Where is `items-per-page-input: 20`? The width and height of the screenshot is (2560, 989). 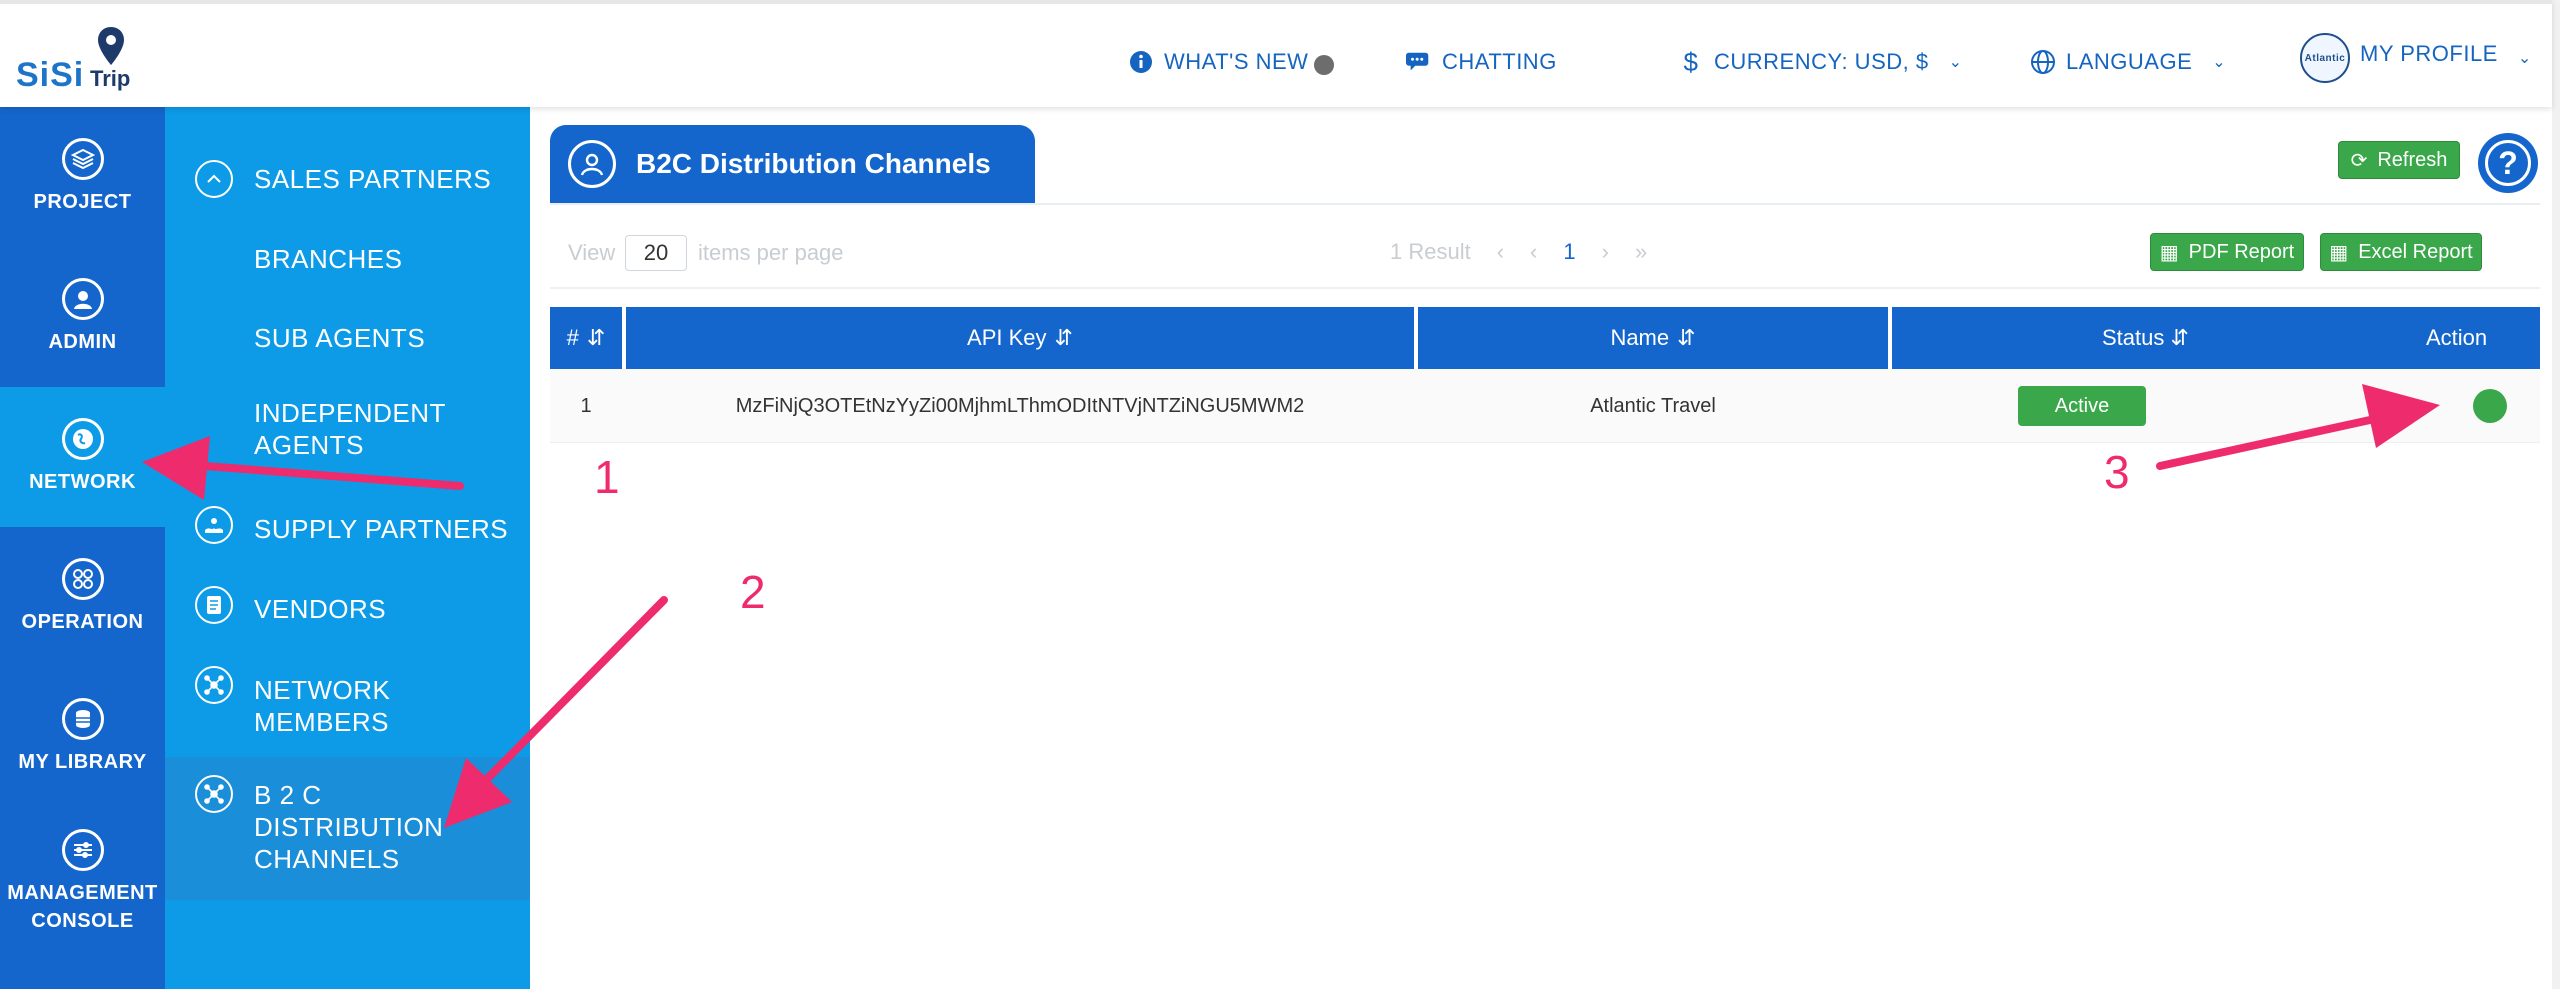
items-per-page-input: 20 is located at coordinates (656, 253).